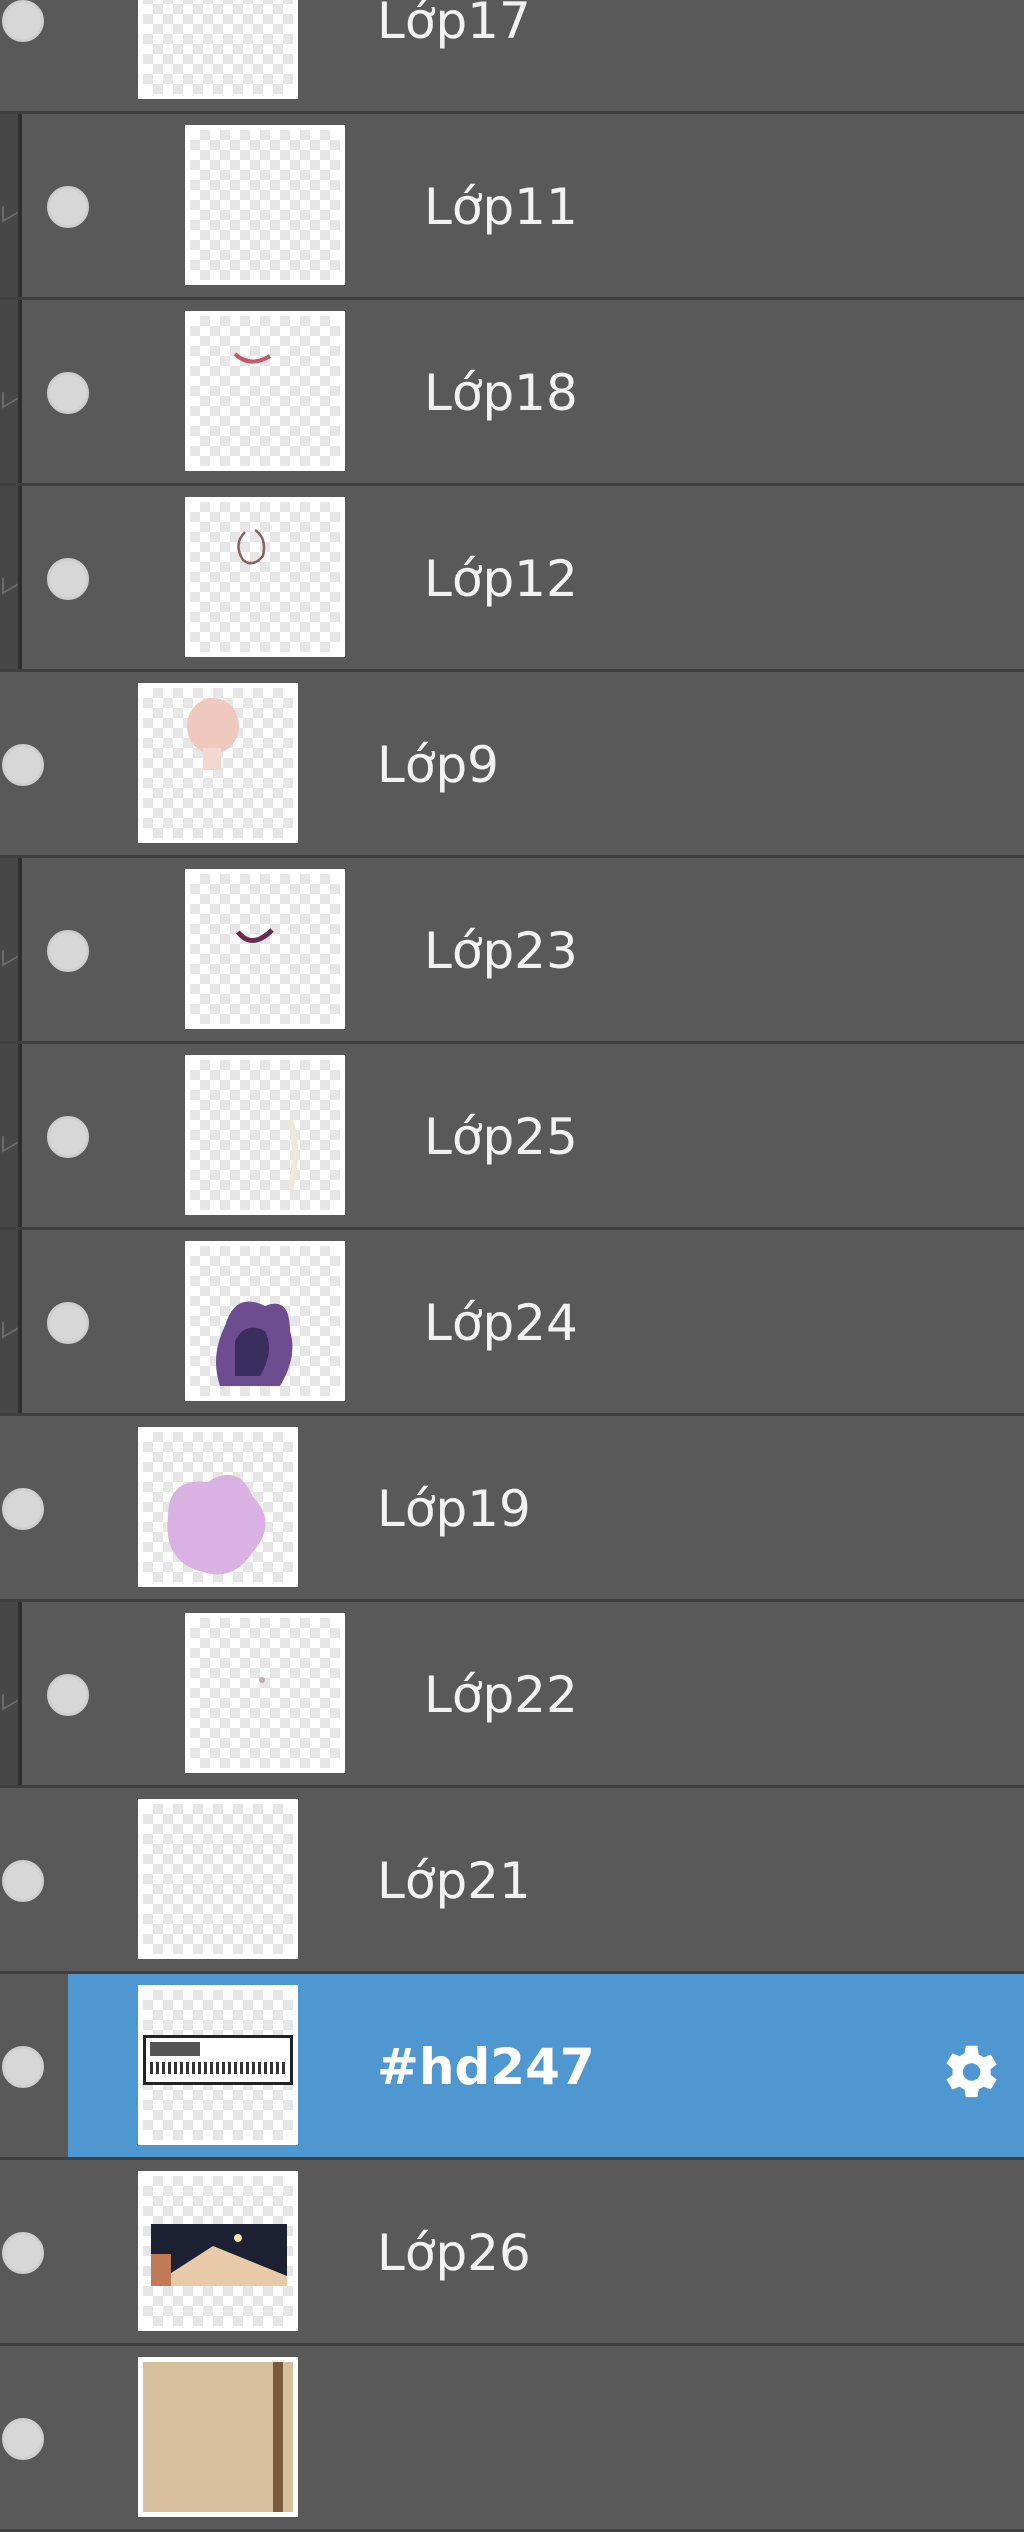 The image size is (1024, 2532). Describe the element at coordinates (454, 2253) in the screenshot. I see `layer-name: Lớp26` at that location.